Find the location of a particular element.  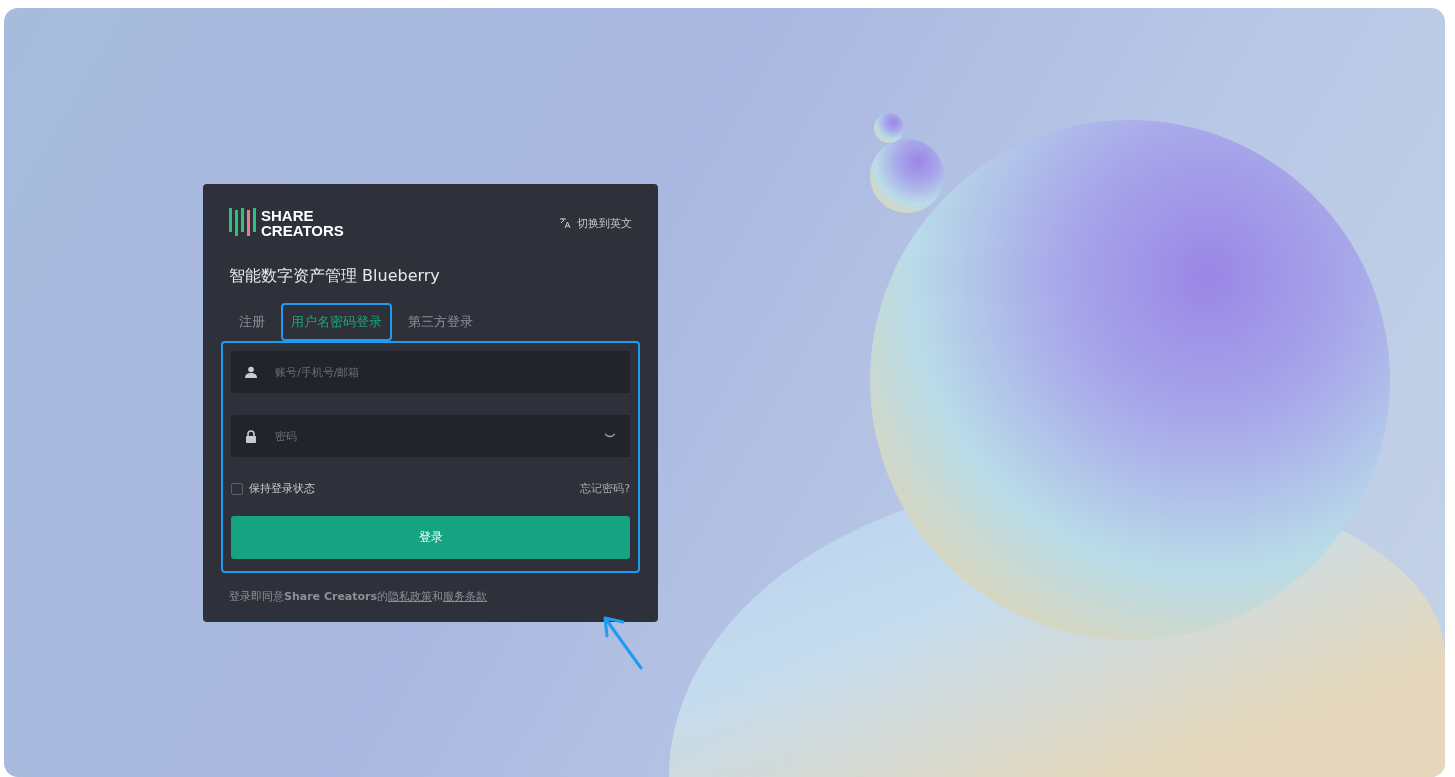

translate-icon is located at coordinates (565, 223).